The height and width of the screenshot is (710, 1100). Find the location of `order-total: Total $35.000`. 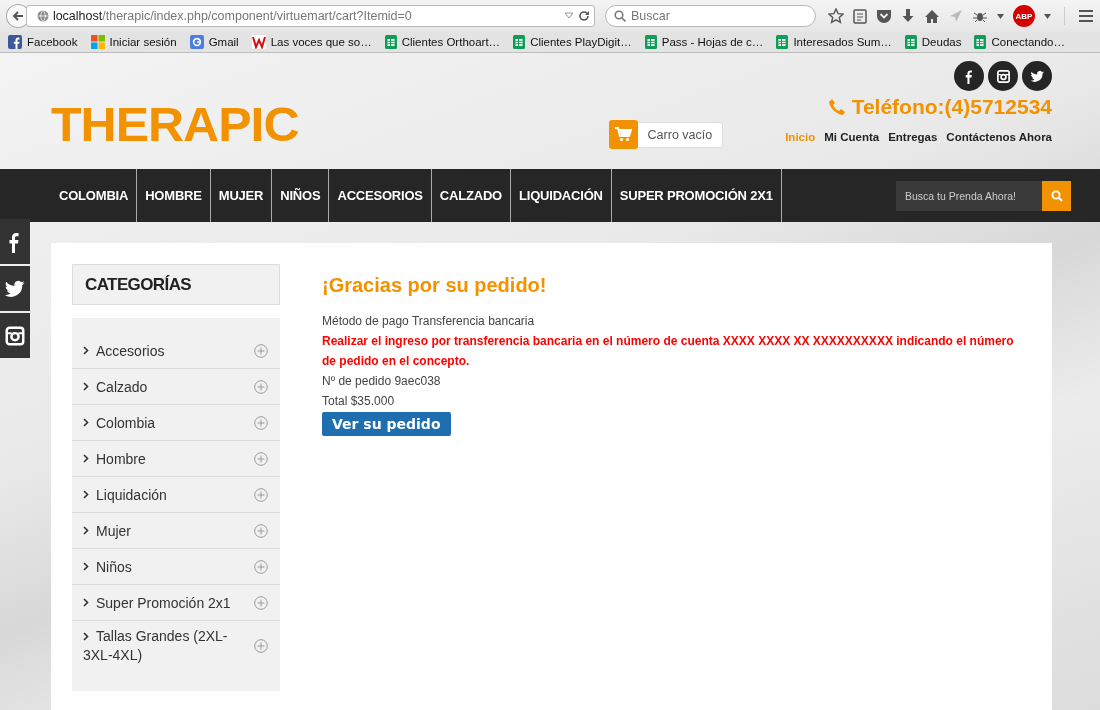

order-total: Total $35.000 is located at coordinates (359, 401).